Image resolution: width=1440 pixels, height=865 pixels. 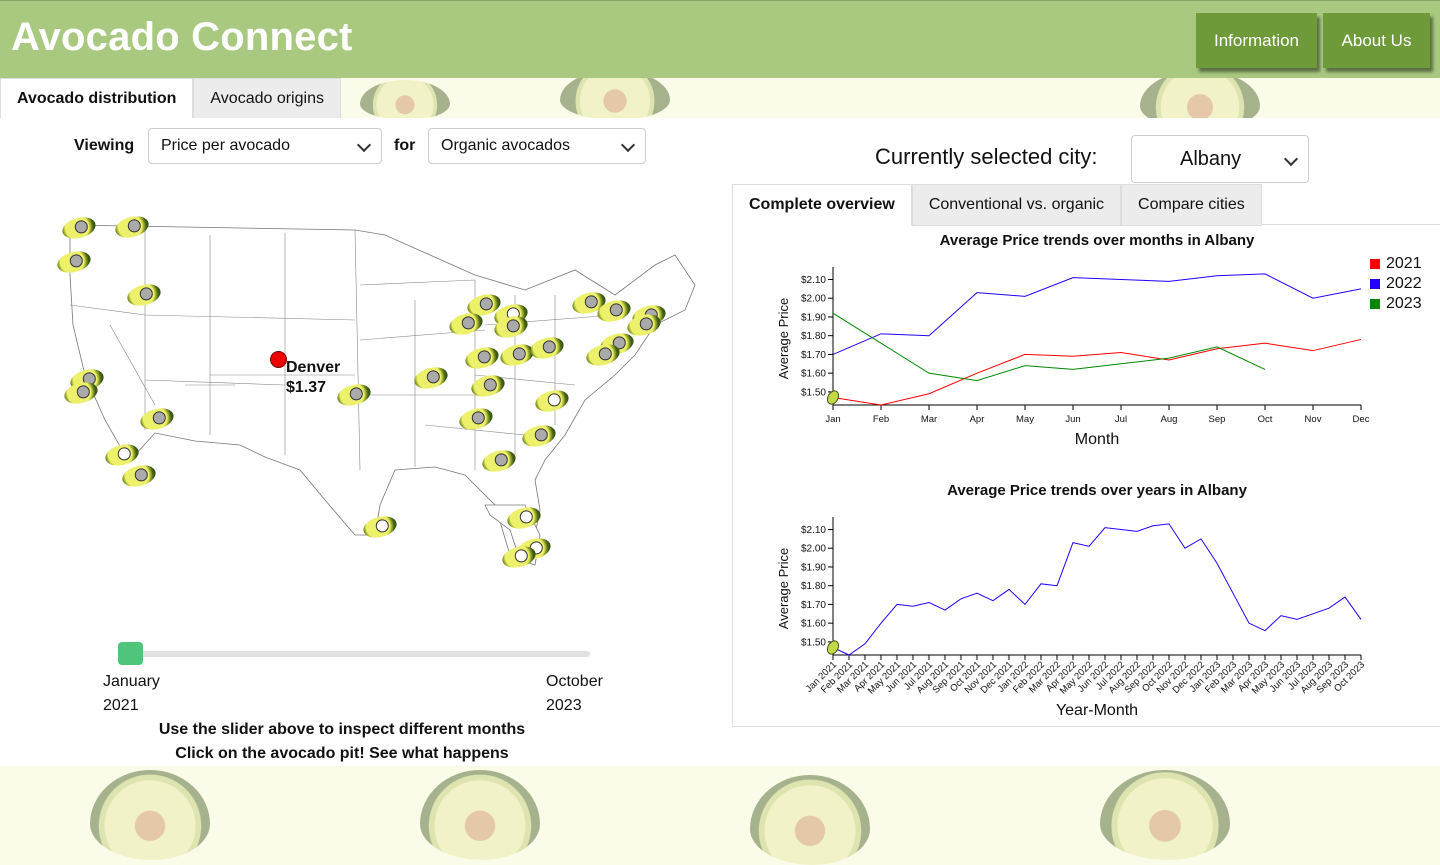 What do you see at coordinates (278, 359) in the screenshot?
I see `selected-city-pit` at bounding box center [278, 359].